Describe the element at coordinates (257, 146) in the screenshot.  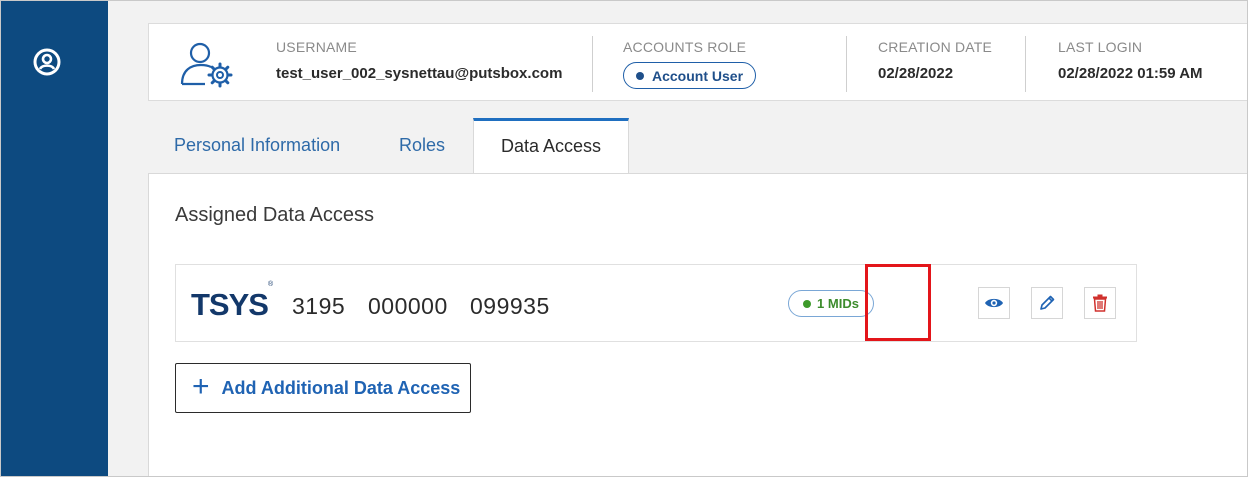
I see `tab-personal-information: Personal Information` at that location.